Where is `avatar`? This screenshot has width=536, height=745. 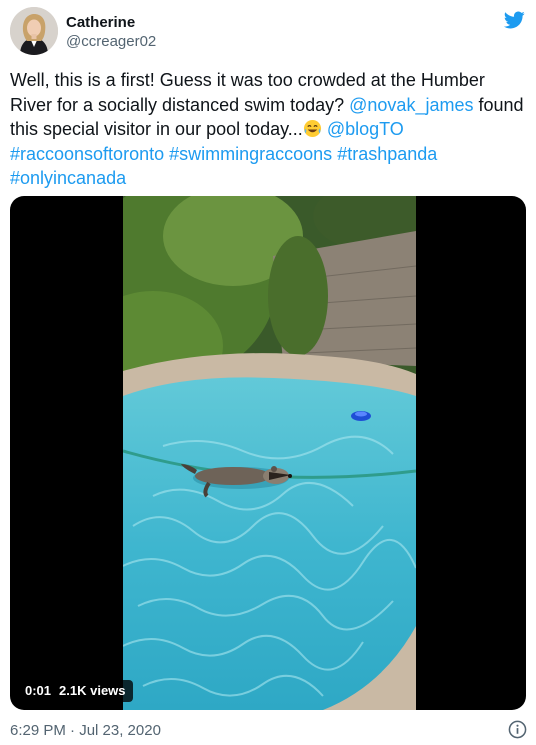
avatar is located at coordinates (34, 31).